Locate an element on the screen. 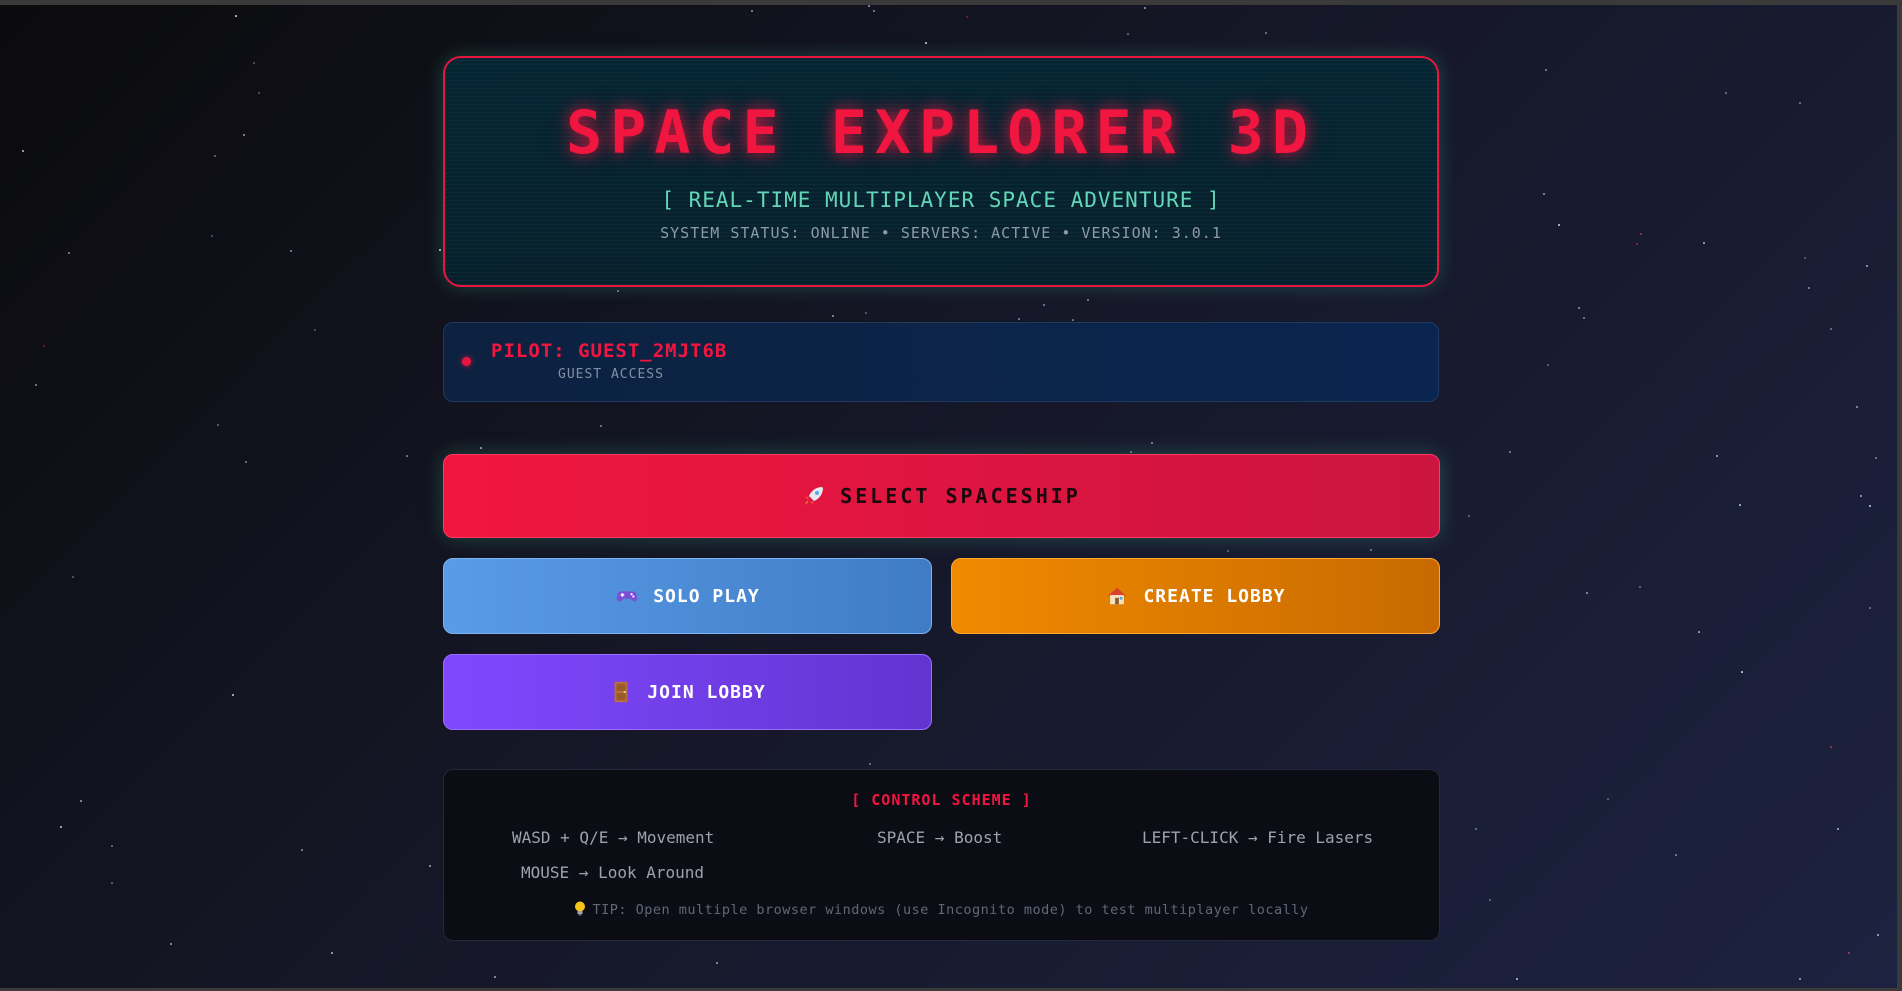 This screenshot has width=1902, height=991. join-lobby-button: JOIN LOBBY is located at coordinates (687, 692).